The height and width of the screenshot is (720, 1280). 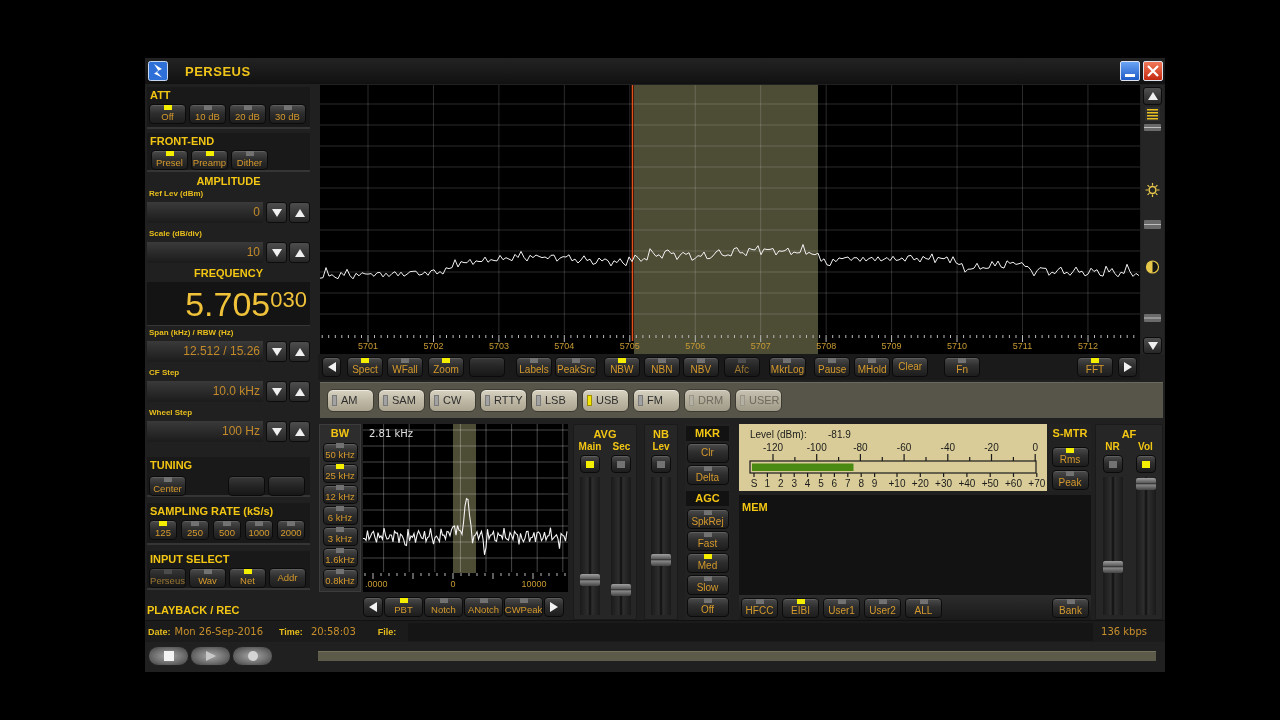 I want to click on mode-button: FM, so click(x=656, y=400).